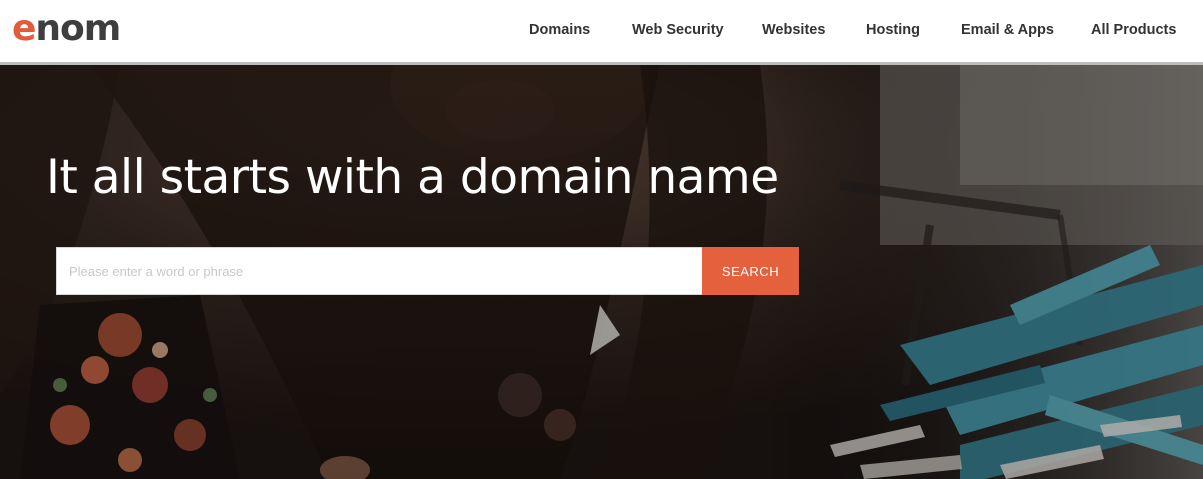  I want to click on nav-email-apps: Email & Apps, so click(1007, 30).